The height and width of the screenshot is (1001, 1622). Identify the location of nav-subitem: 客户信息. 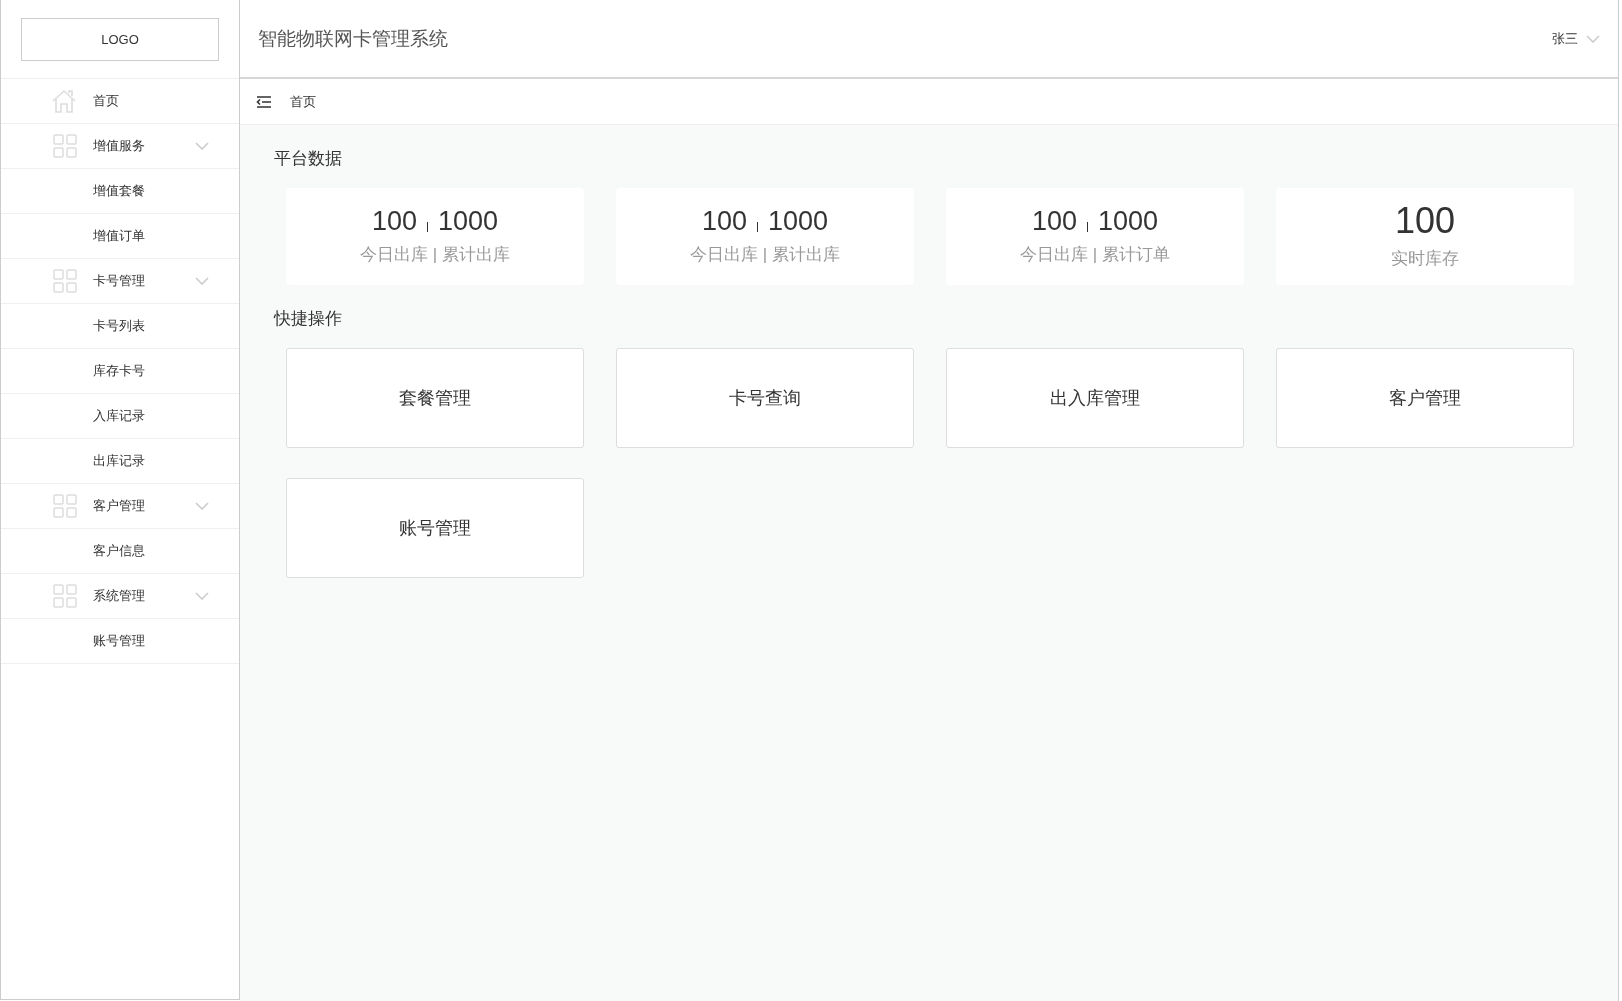
(120, 551).